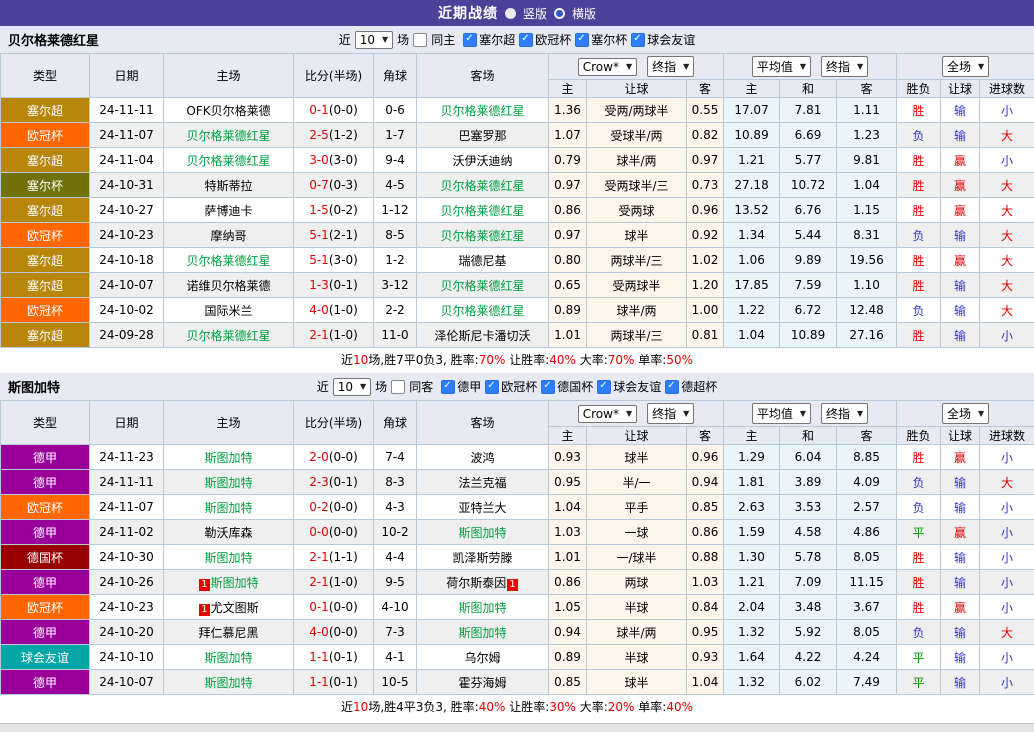 The image size is (1034, 734). I want to click on chevron-down-icon: ▼, so click(686, 66).